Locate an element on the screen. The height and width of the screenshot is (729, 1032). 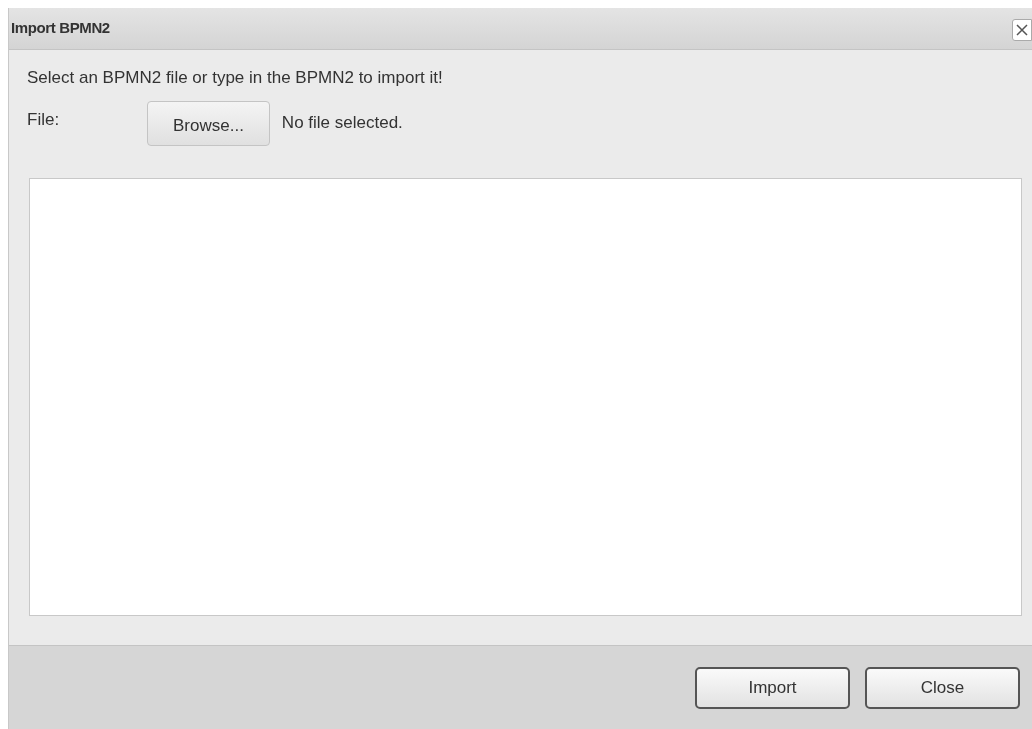
close-button: Close is located at coordinates (942, 687).